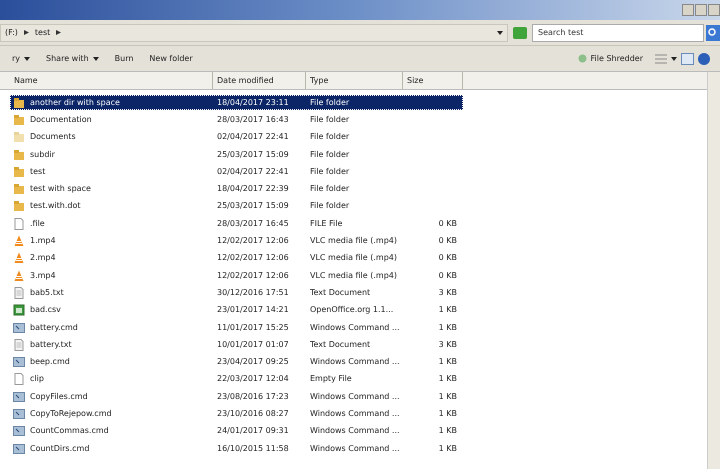  Describe the element at coordinates (661, 59) in the screenshot. I see `view-icon` at that location.